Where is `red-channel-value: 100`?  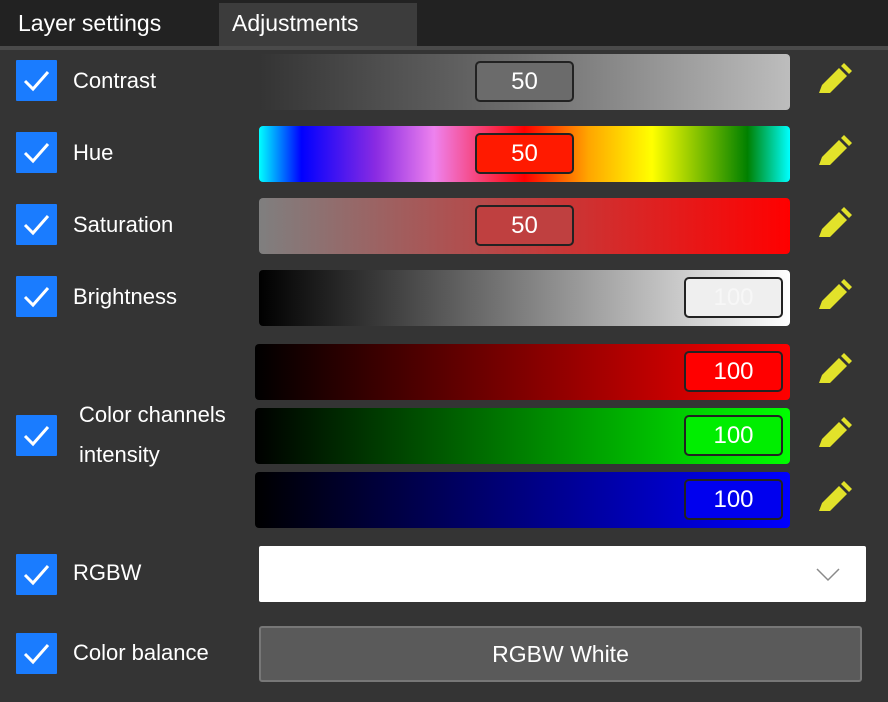
red-channel-value: 100 is located at coordinates (733, 371).